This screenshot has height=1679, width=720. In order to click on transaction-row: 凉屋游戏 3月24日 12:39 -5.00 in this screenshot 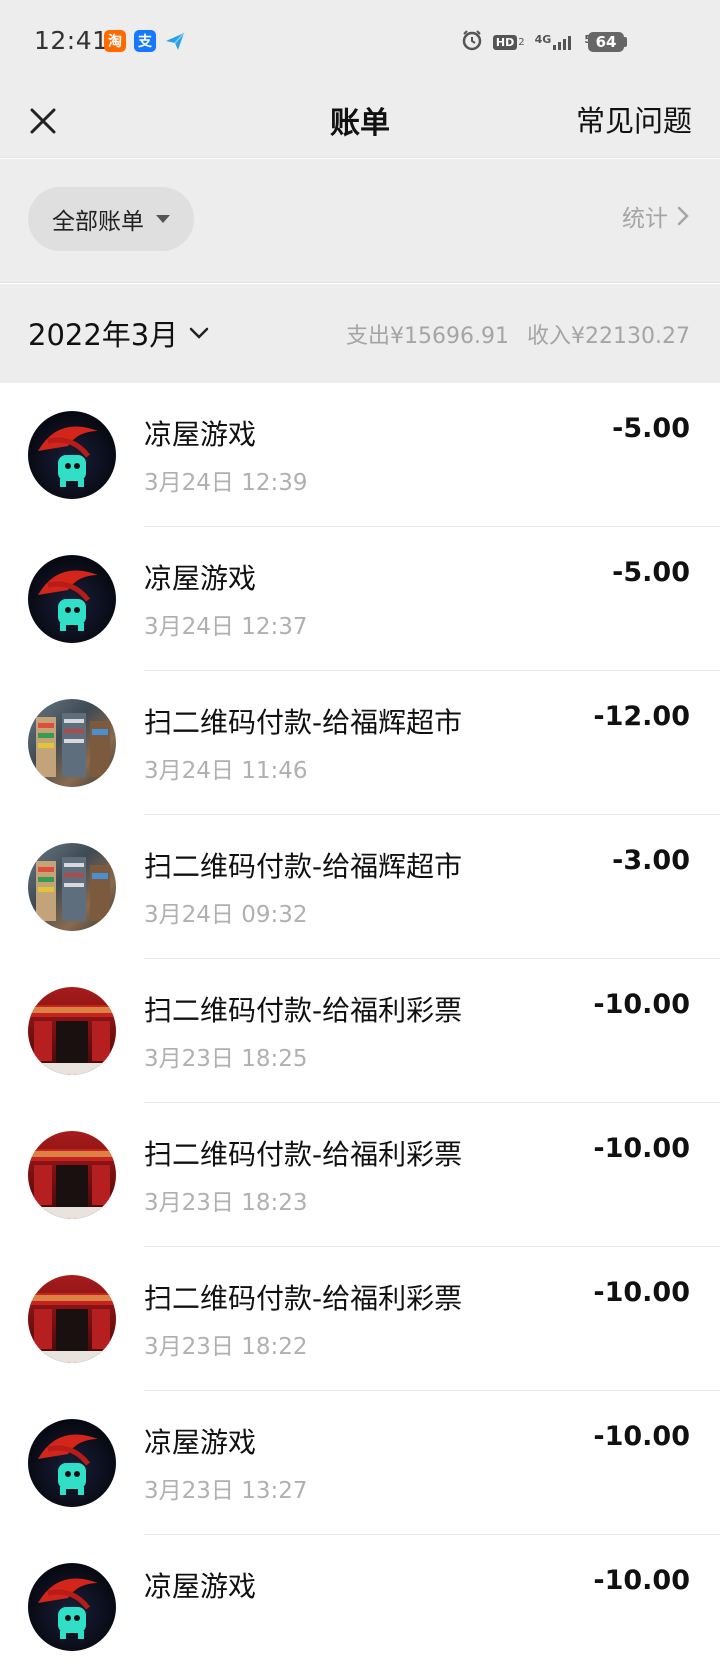, I will do `click(360, 455)`.